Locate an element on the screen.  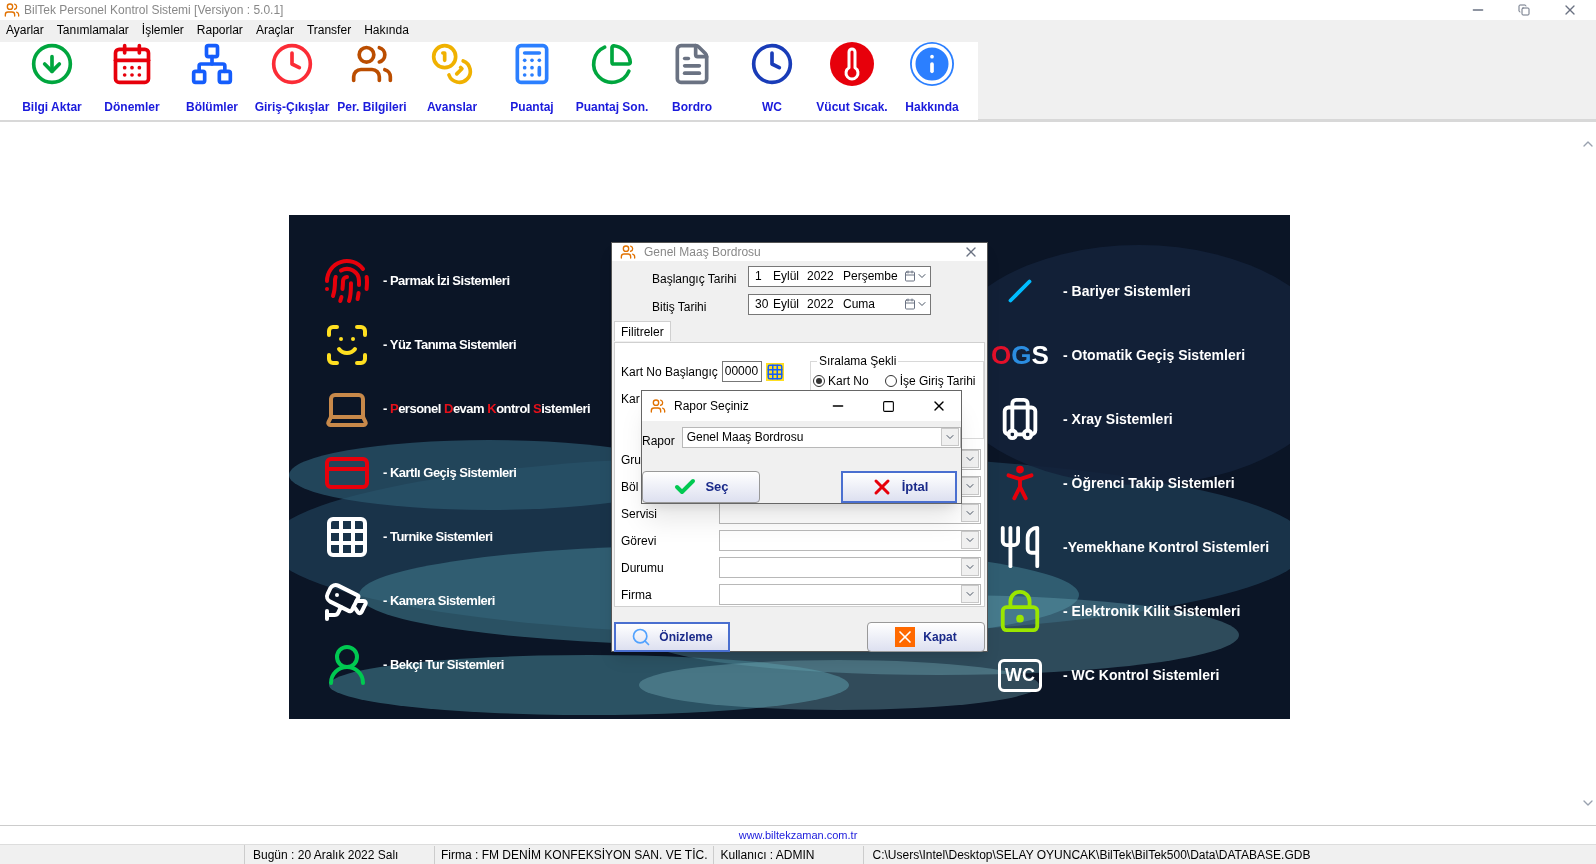
field-label: Firma is located at coordinates (636, 595).